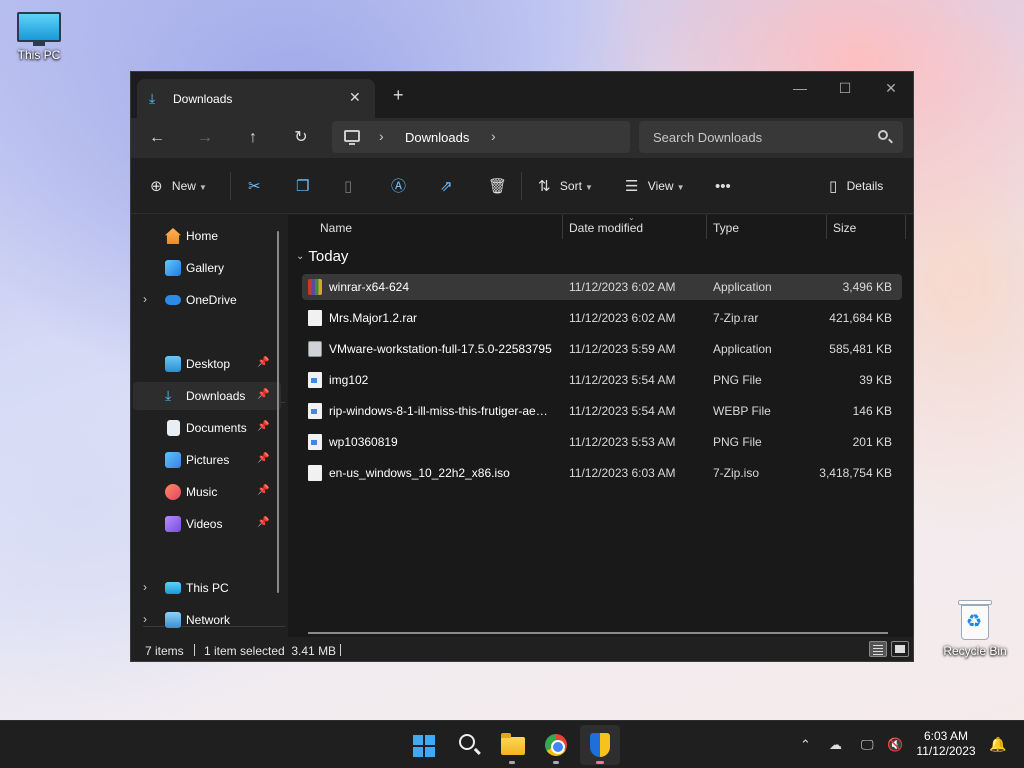 The width and height of the screenshot is (1024, 768). Describe the element at coordinates (39, 37) in the screenshot. I see `desktop-icon-this-pc: This PC` at that location.